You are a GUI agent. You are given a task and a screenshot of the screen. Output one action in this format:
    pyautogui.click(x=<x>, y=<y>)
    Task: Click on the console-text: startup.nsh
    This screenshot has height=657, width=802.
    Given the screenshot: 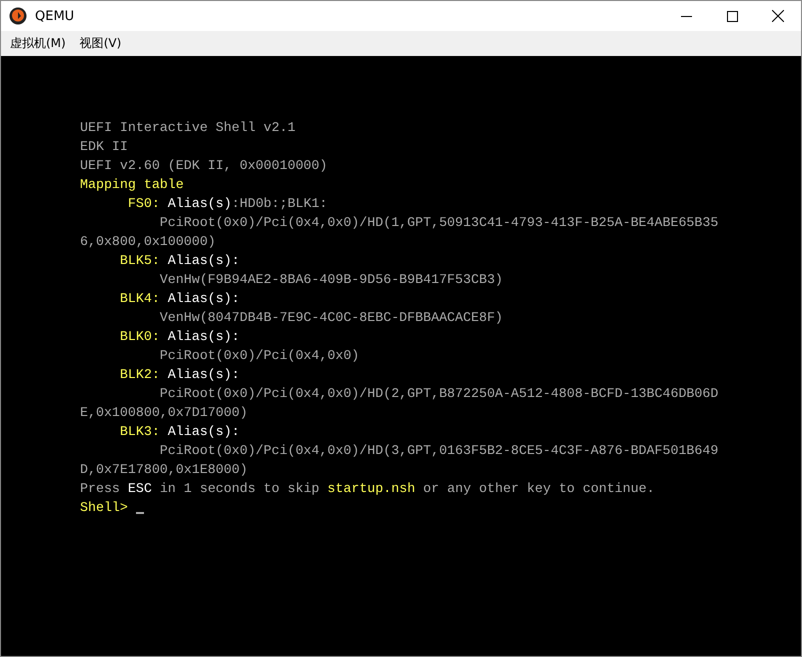 What is the action you would take?
    pyautogui.click(x=371, y=489)
    